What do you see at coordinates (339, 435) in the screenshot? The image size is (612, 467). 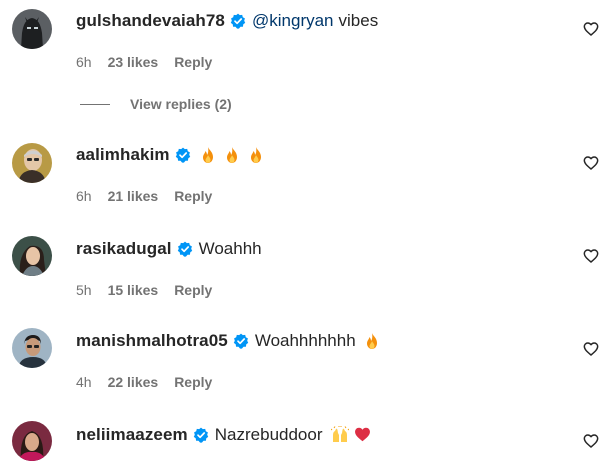 I see `raising-hands-icon` at bounding box center [339, 435].